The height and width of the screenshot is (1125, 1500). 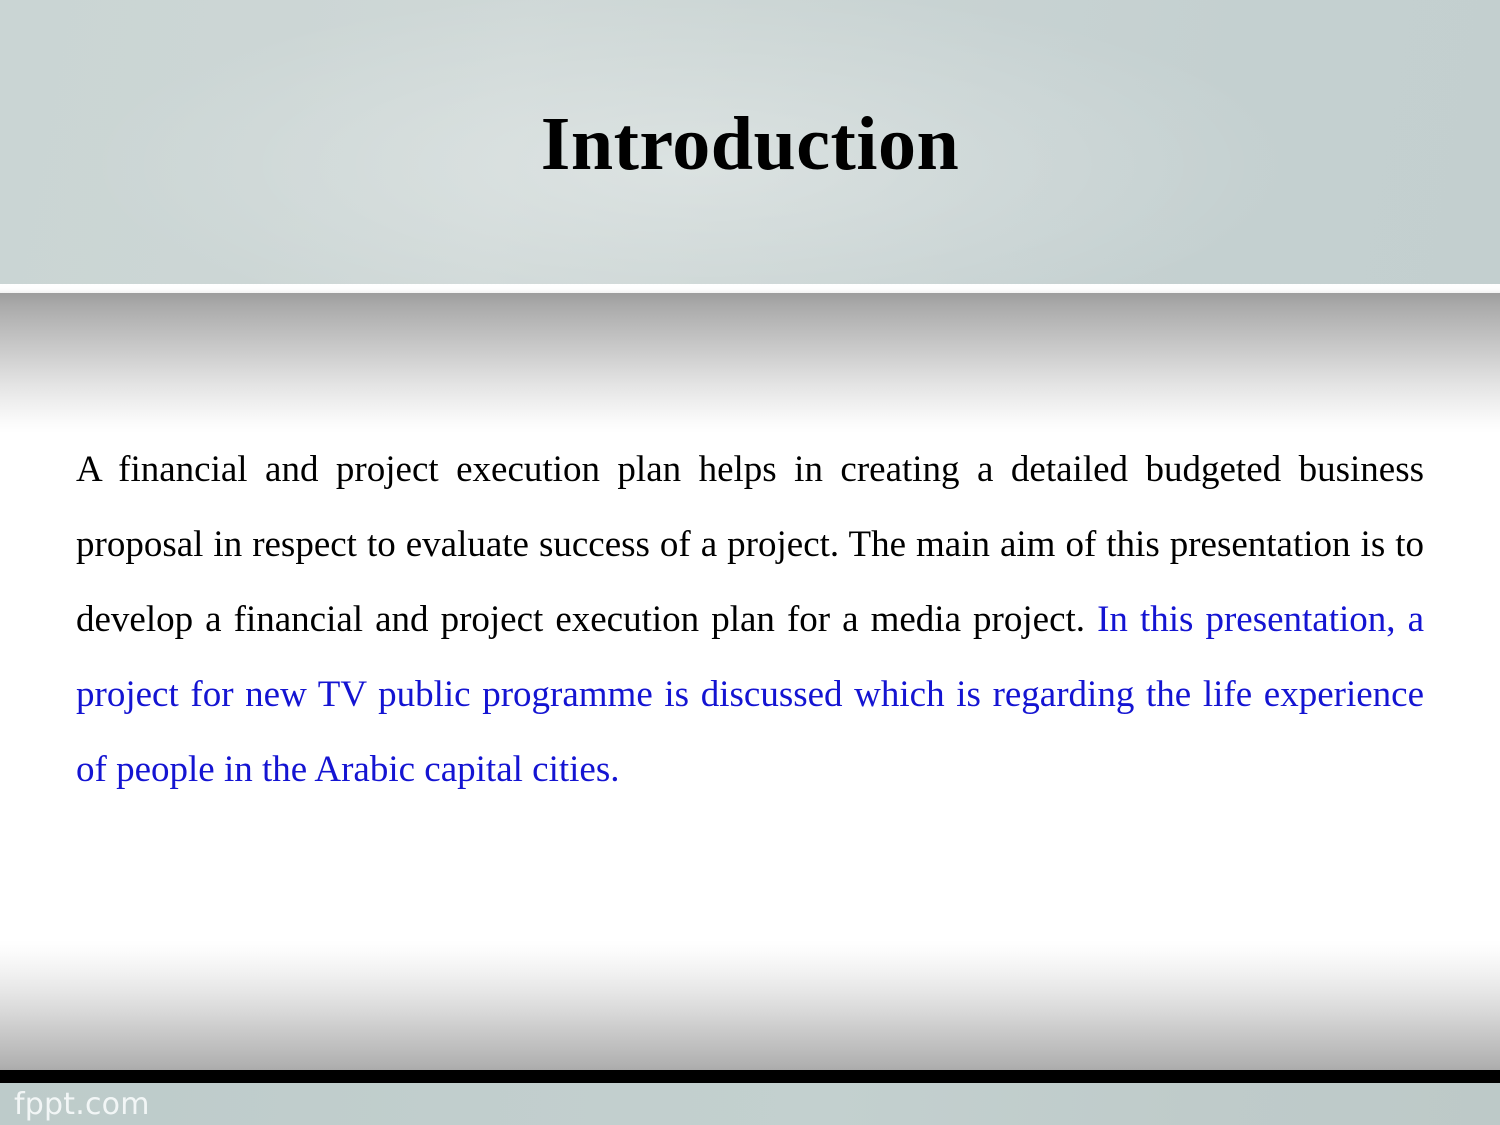 I want to click on footer-watermark-label: fppt.com, so click(x=82, y=1104).